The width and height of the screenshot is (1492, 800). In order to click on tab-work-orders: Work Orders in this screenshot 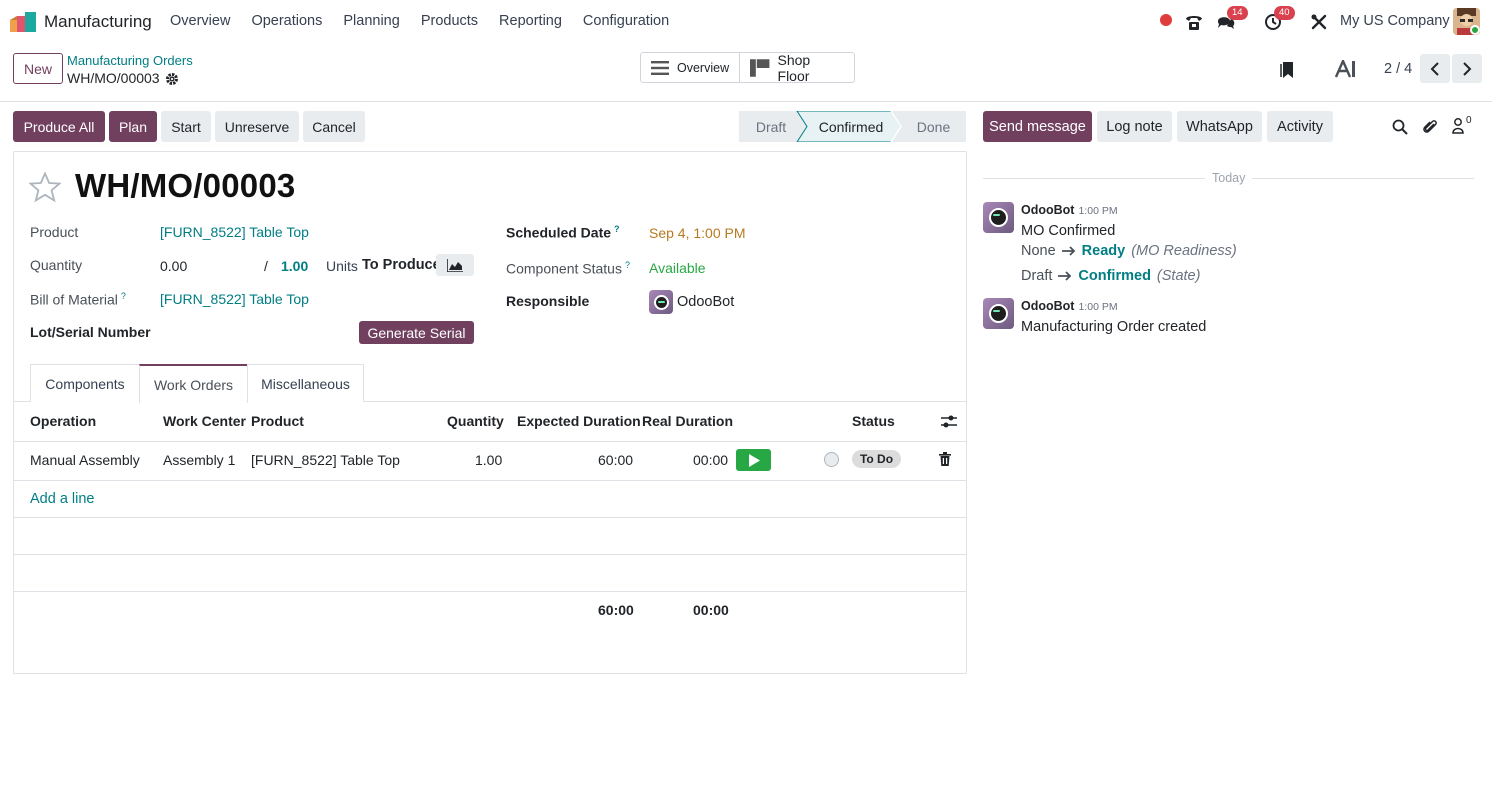, I will do `click(193, 383)`.